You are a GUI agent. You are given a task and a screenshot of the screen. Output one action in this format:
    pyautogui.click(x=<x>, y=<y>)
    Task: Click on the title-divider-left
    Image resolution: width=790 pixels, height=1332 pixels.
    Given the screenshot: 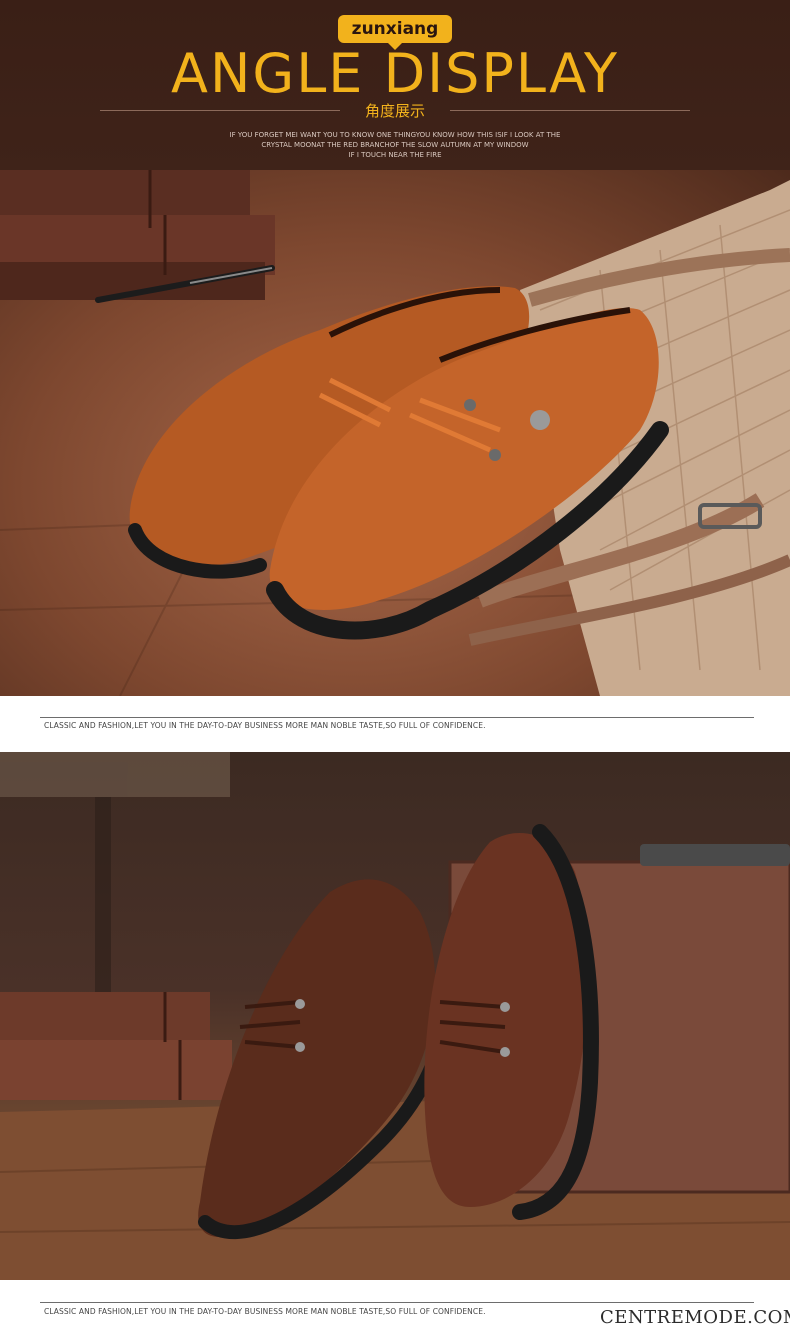 What is the action you would take?
    pyautogui.click(x=220, y=110)
    